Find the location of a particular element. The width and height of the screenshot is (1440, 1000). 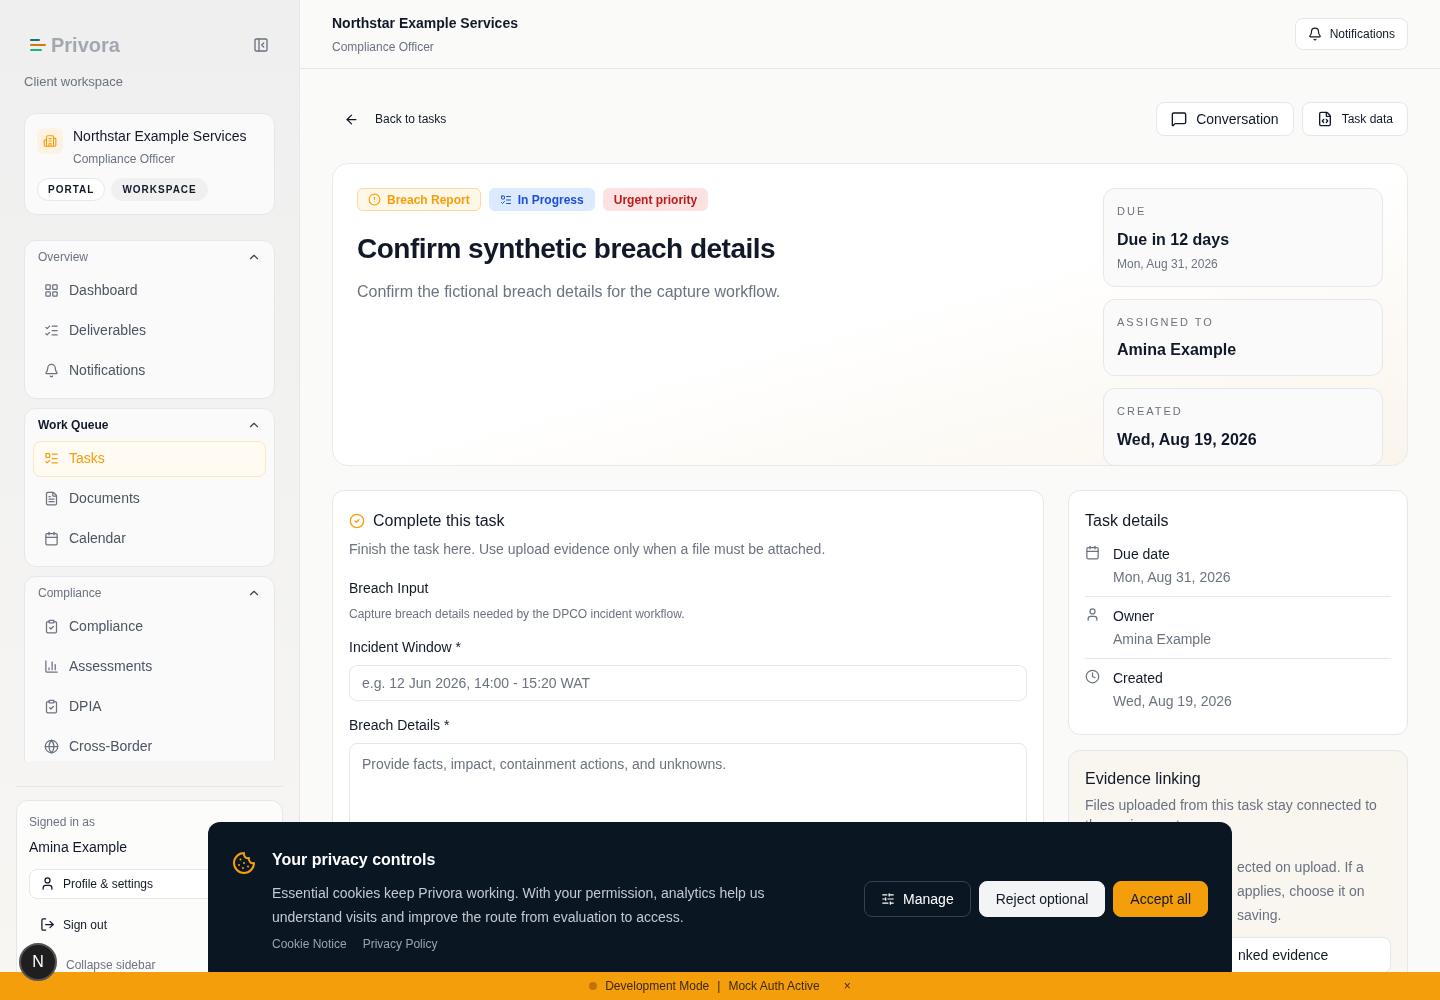

form-section-hint: Capture breach details needed by the DPCO incident workflow. is located at coordinates (517, 614).